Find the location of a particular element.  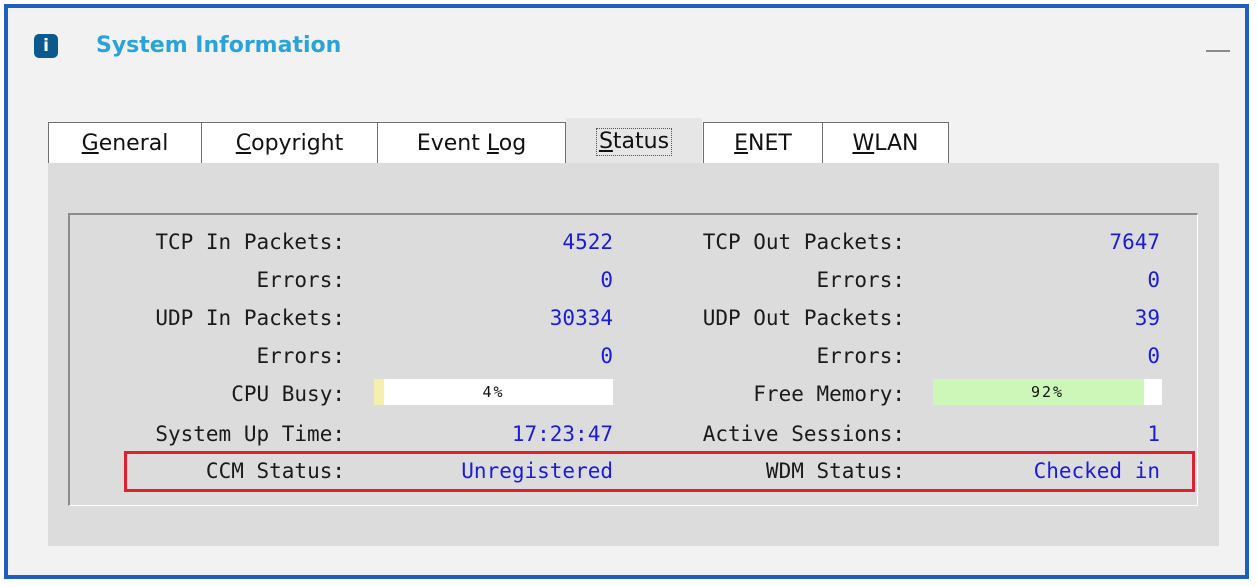

free-memory-meter: 92% is located at coordinates (1047, 392).